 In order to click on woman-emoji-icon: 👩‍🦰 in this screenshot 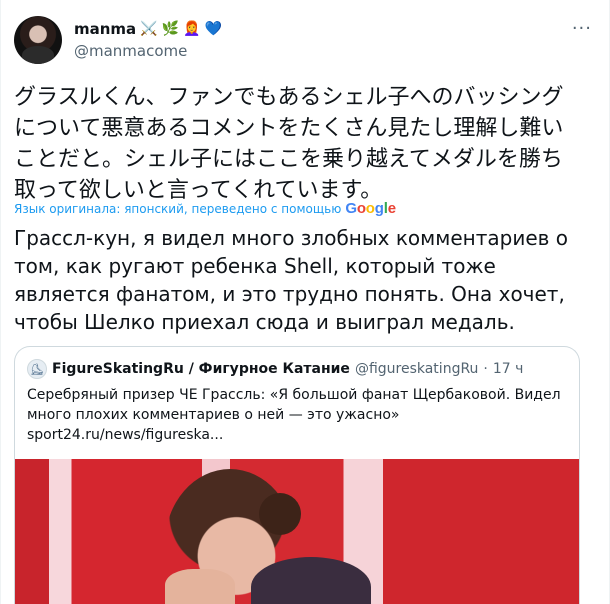, I will do `click(192, 29)`.